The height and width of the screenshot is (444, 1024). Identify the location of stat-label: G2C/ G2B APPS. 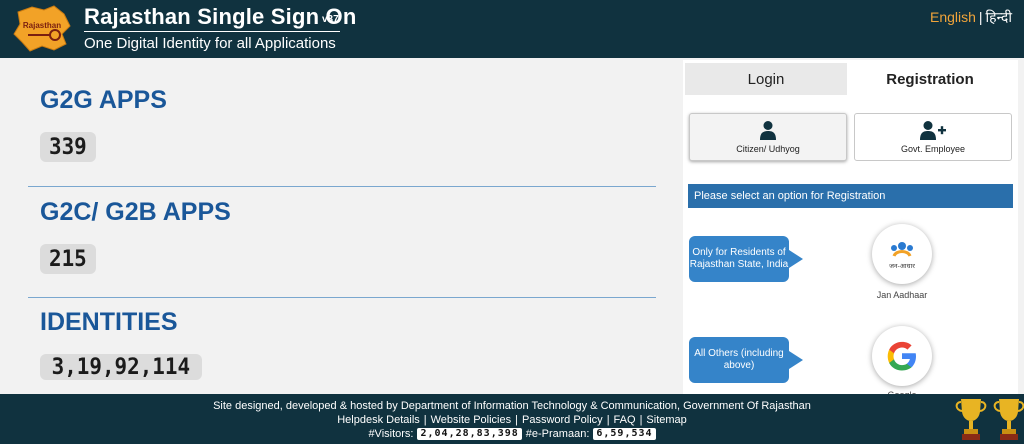
(135, 212).